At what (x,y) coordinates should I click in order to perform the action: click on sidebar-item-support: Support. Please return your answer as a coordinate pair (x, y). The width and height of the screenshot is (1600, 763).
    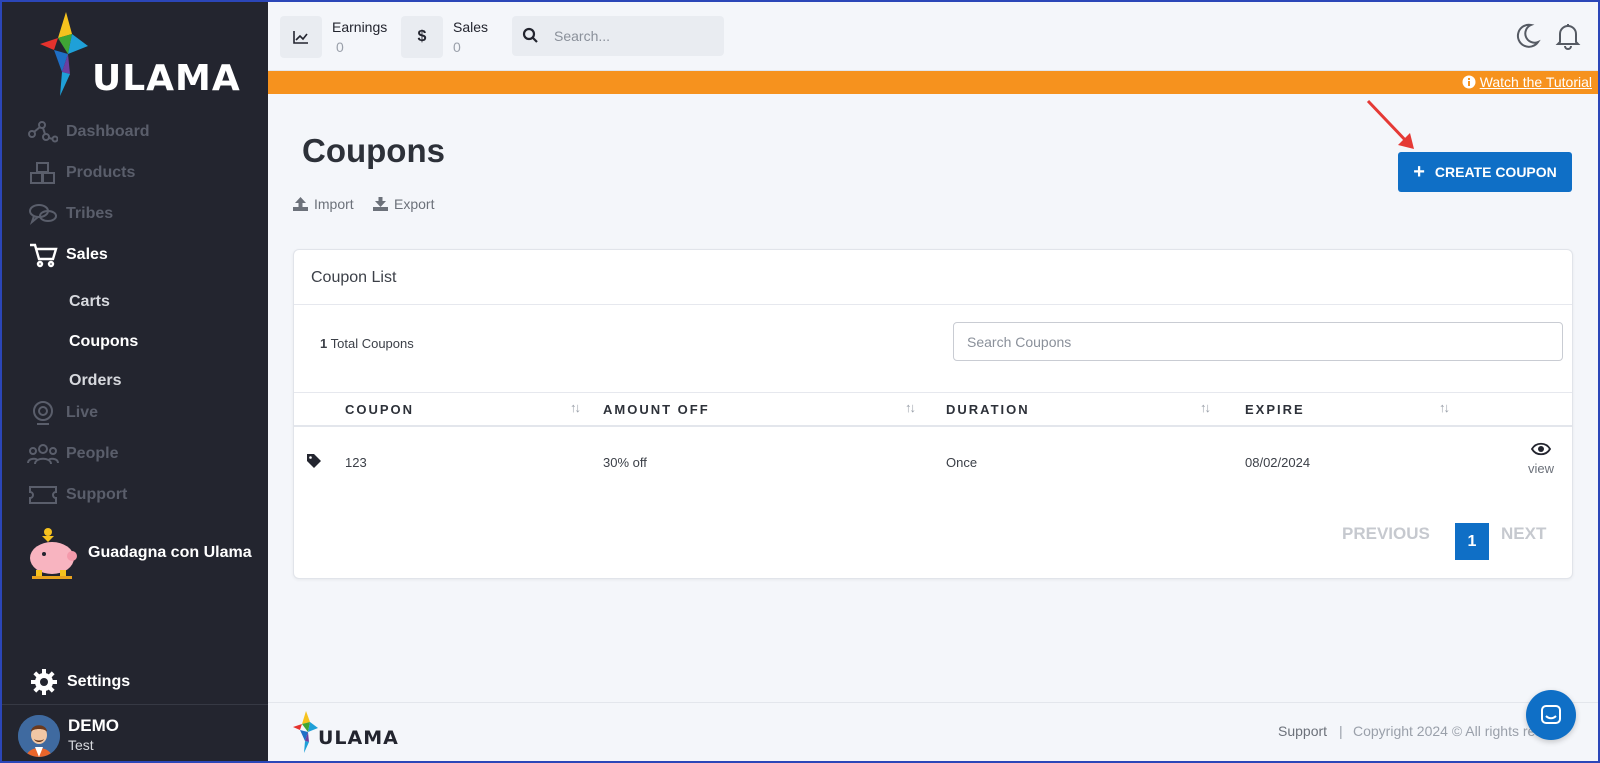
    Looking at the image, I should click on (76, 495).